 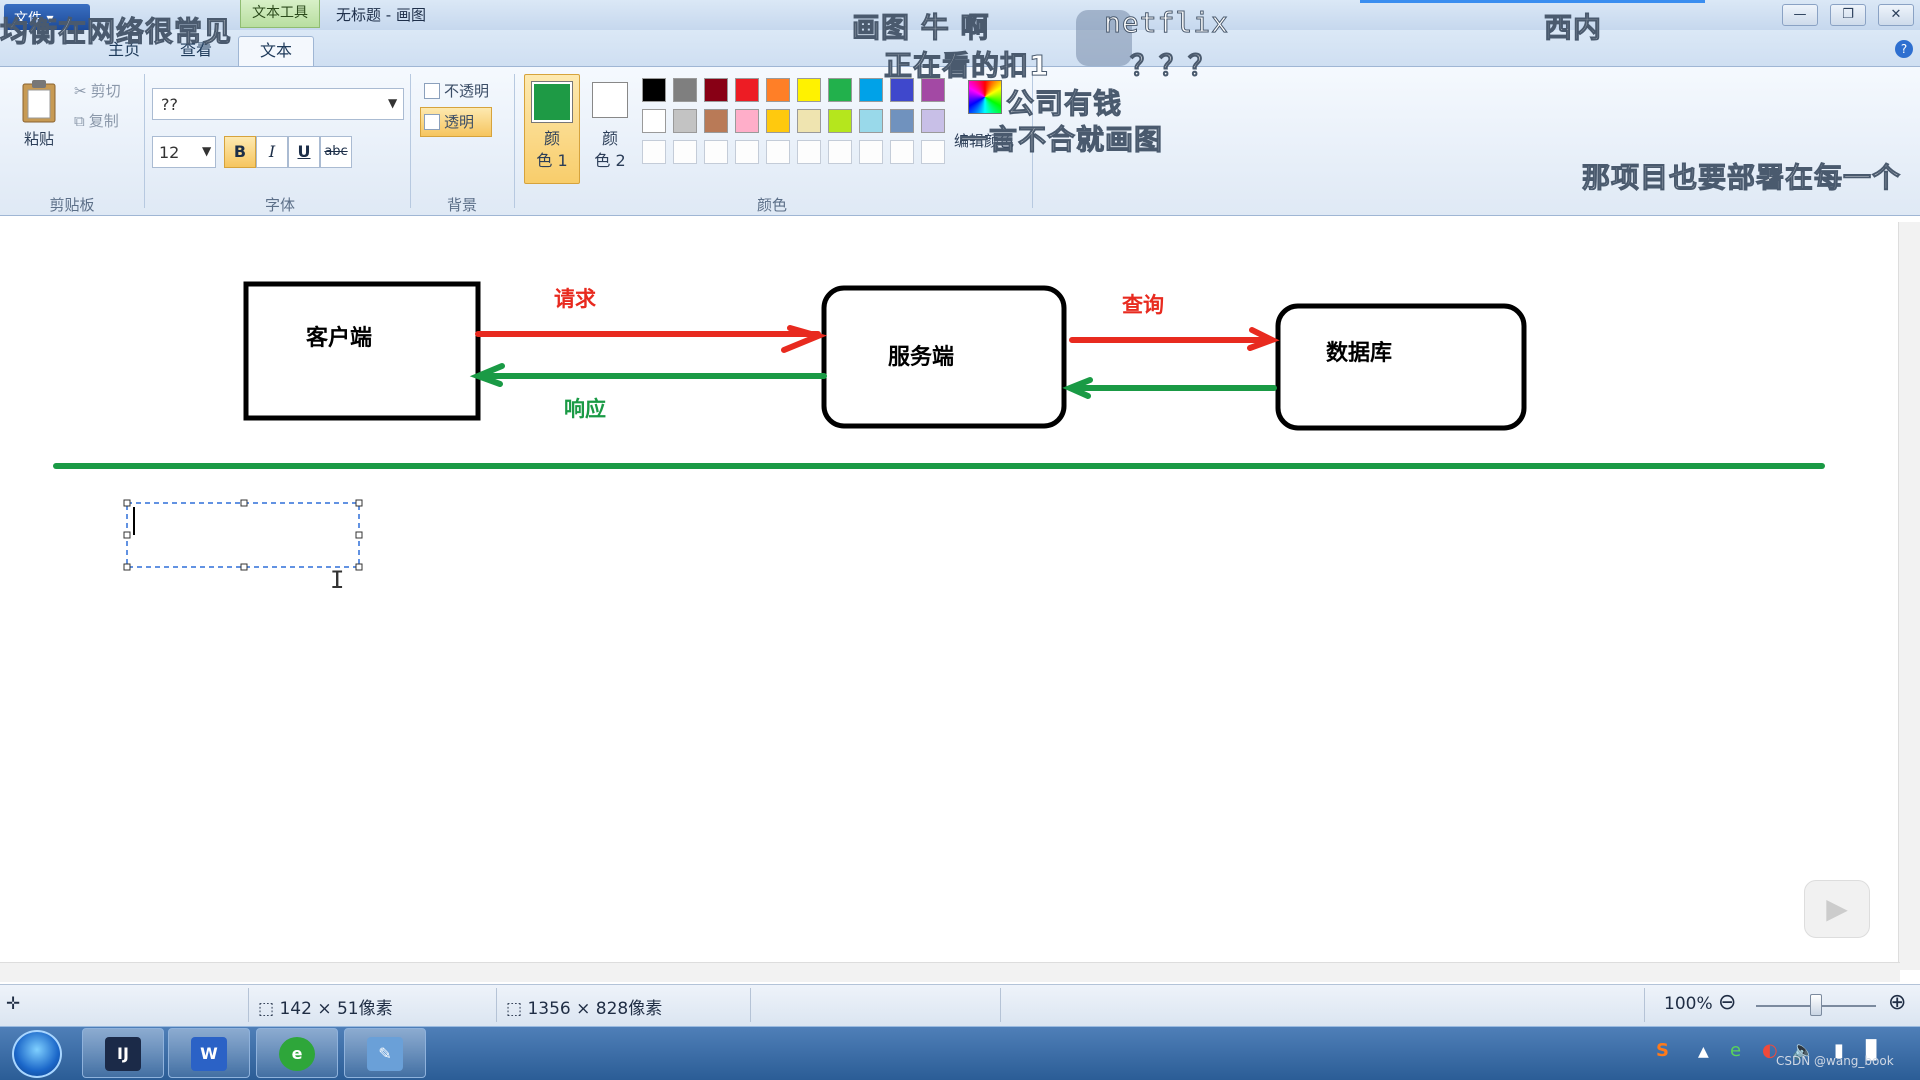 What do you see at coordinates (72, 205) in the screenshot?
I see `clipboard-group-label: 剪贴板` at bounding box center [72, 205].